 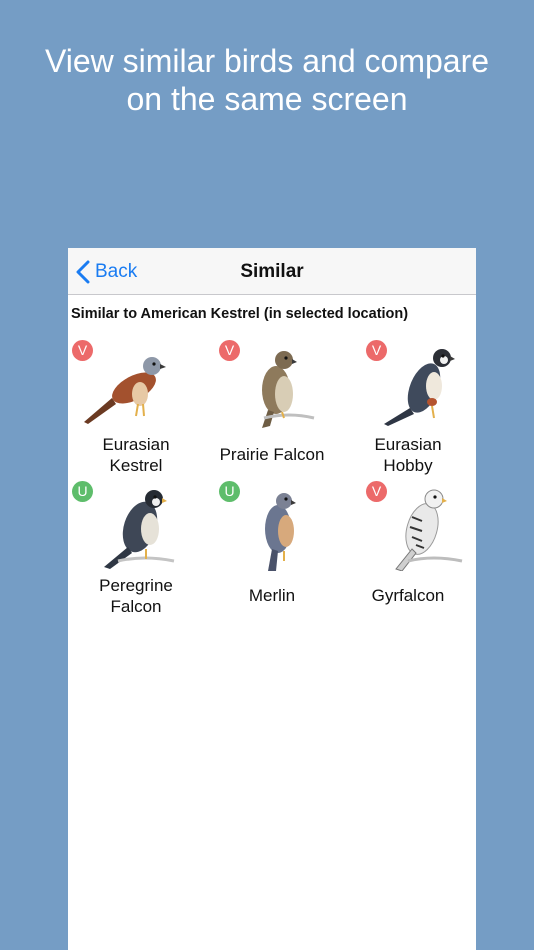 I want to click on bird-card-merlin: U Merlin, so click(x=272, y=547).